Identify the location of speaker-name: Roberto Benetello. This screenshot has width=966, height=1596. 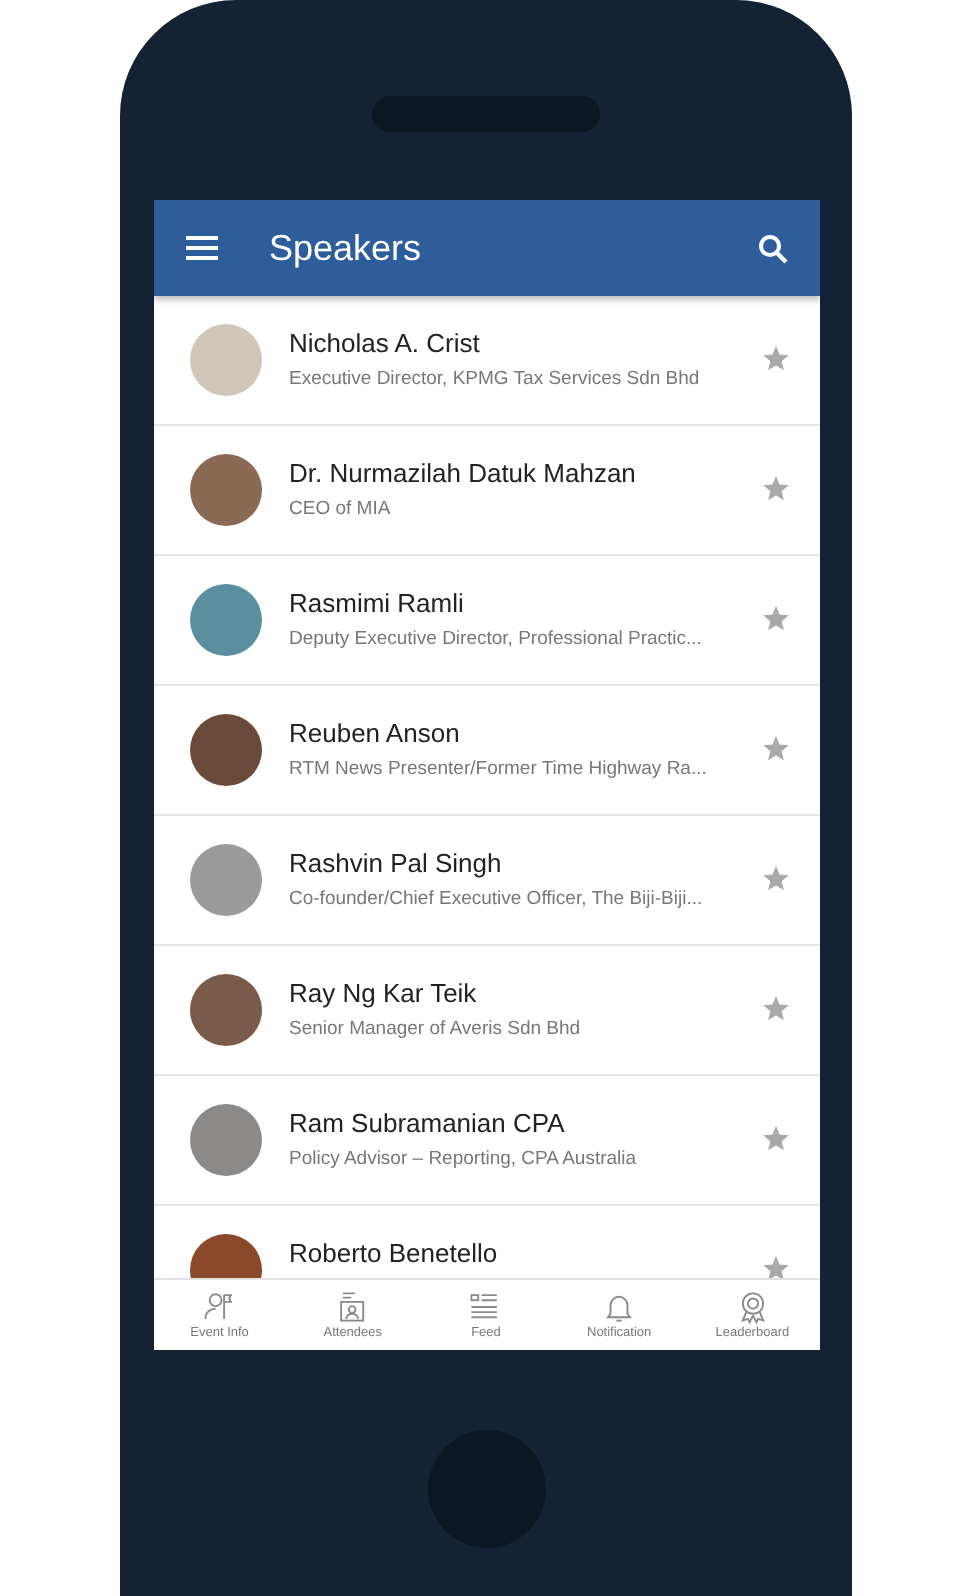
(394, 1253).